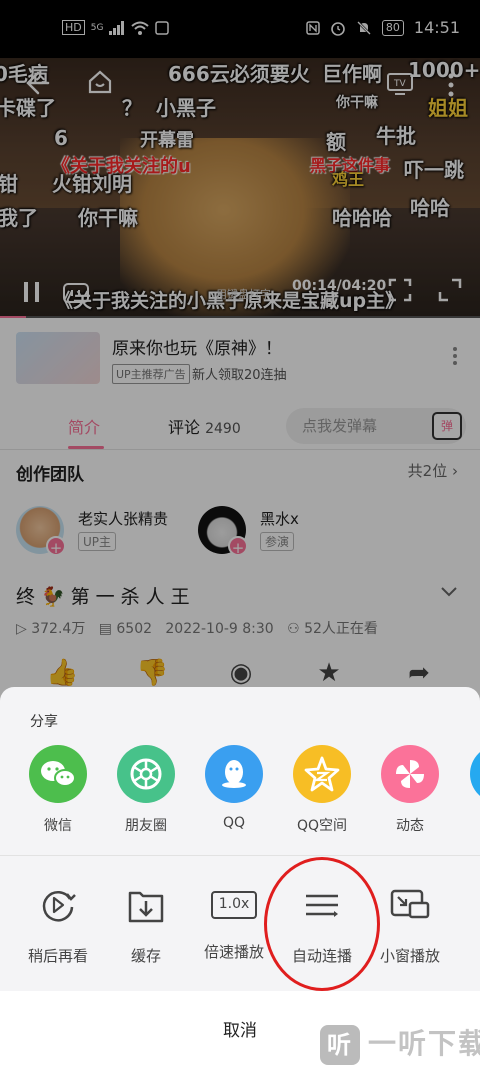 The height and width of the screenshot is (1067, 480). Describe the element at coordinates (145, 956) in the screenshot. I see `cache-label: 缓存` at that location.